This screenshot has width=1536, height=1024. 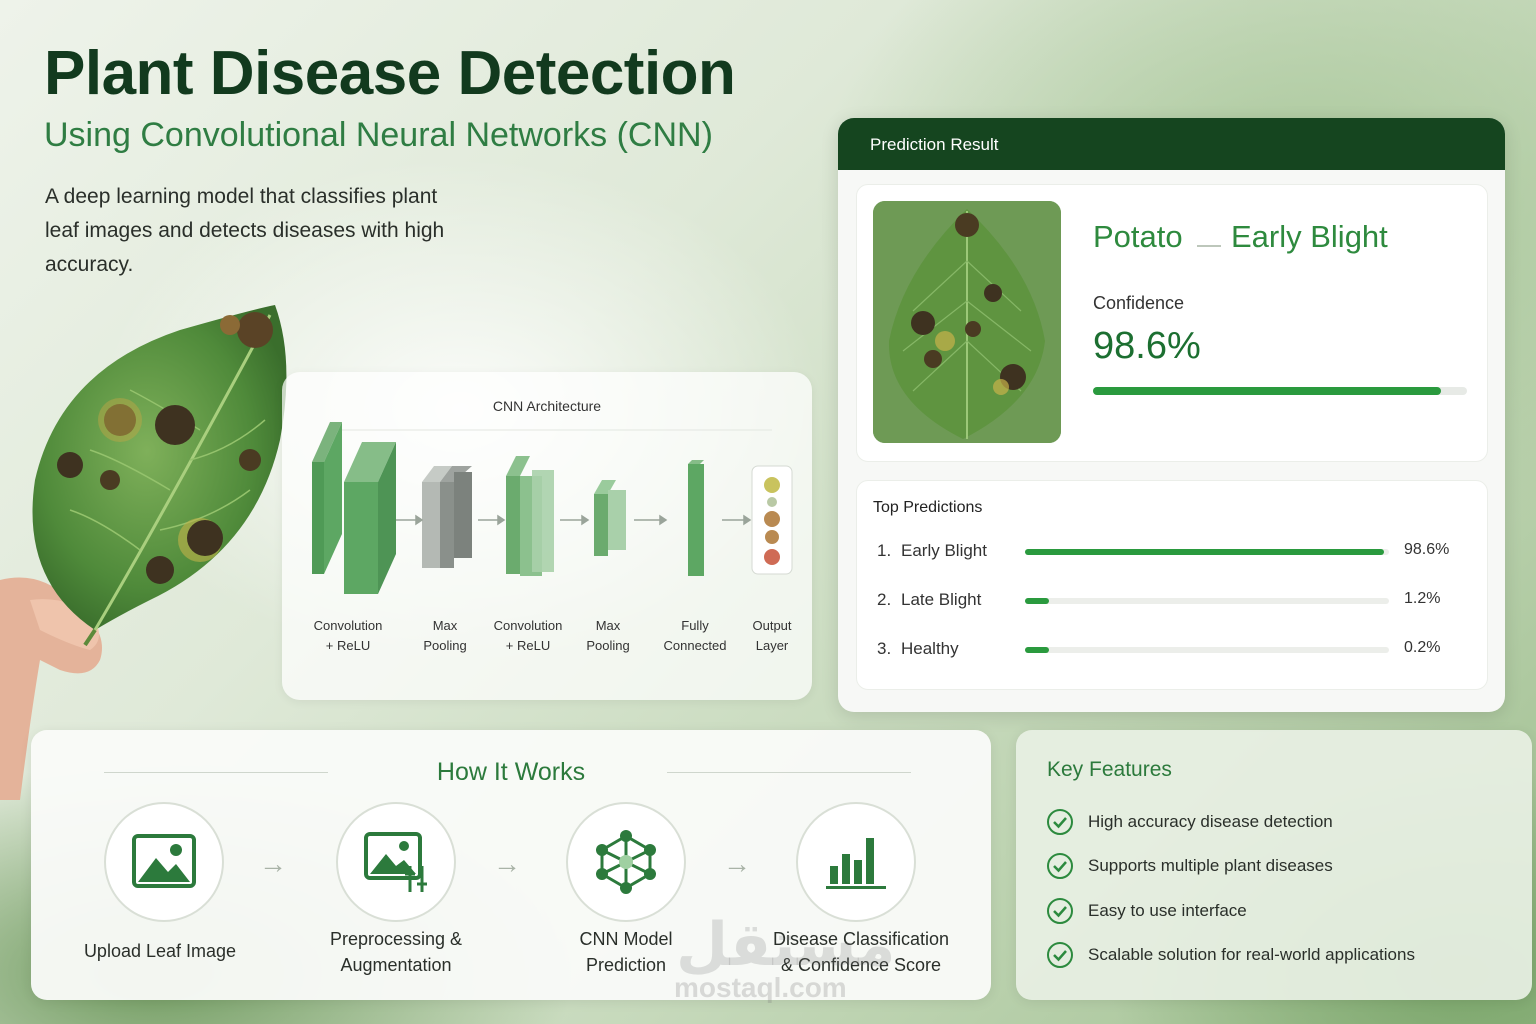 What do you see at coordinates (696, 518) in the screenshot?
I see `fc-block` at bounding box center [696, 518].